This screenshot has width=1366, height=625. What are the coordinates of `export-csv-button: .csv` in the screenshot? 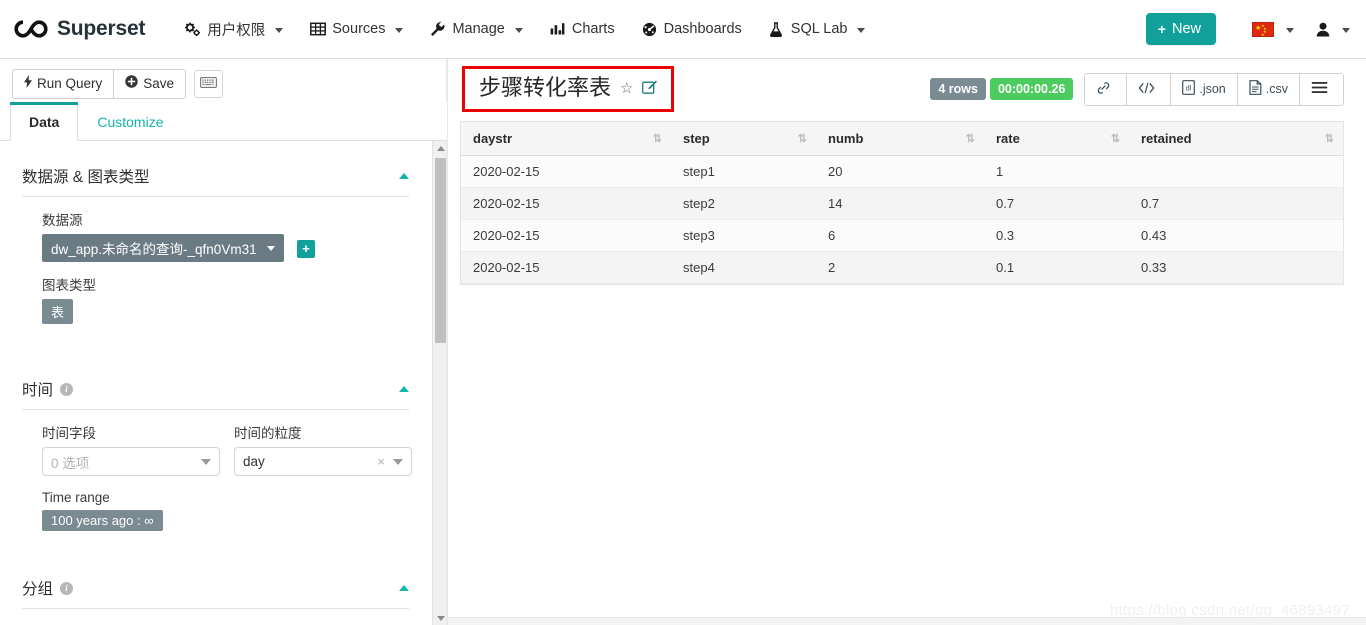 It's located at (1267, 89).